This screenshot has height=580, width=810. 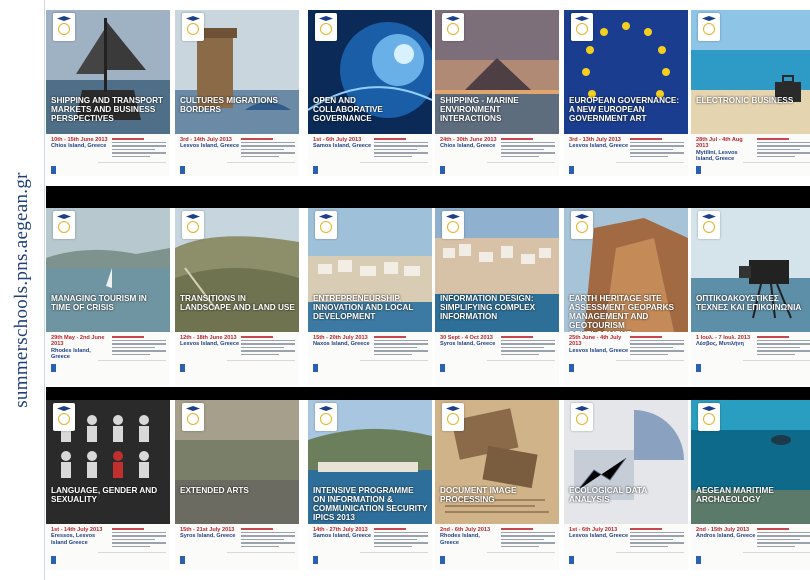 I want to click on poster-place: Naxos Island, Greece, so click(x=341, y=344).